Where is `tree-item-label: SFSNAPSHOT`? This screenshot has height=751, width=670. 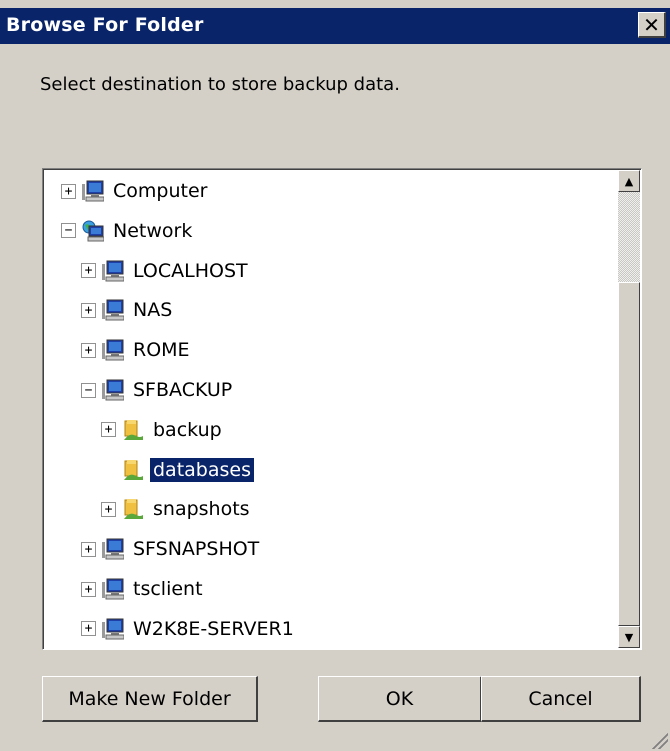 tree-item-label: SFSNAPSHOT is located at coordinates (196, 549).